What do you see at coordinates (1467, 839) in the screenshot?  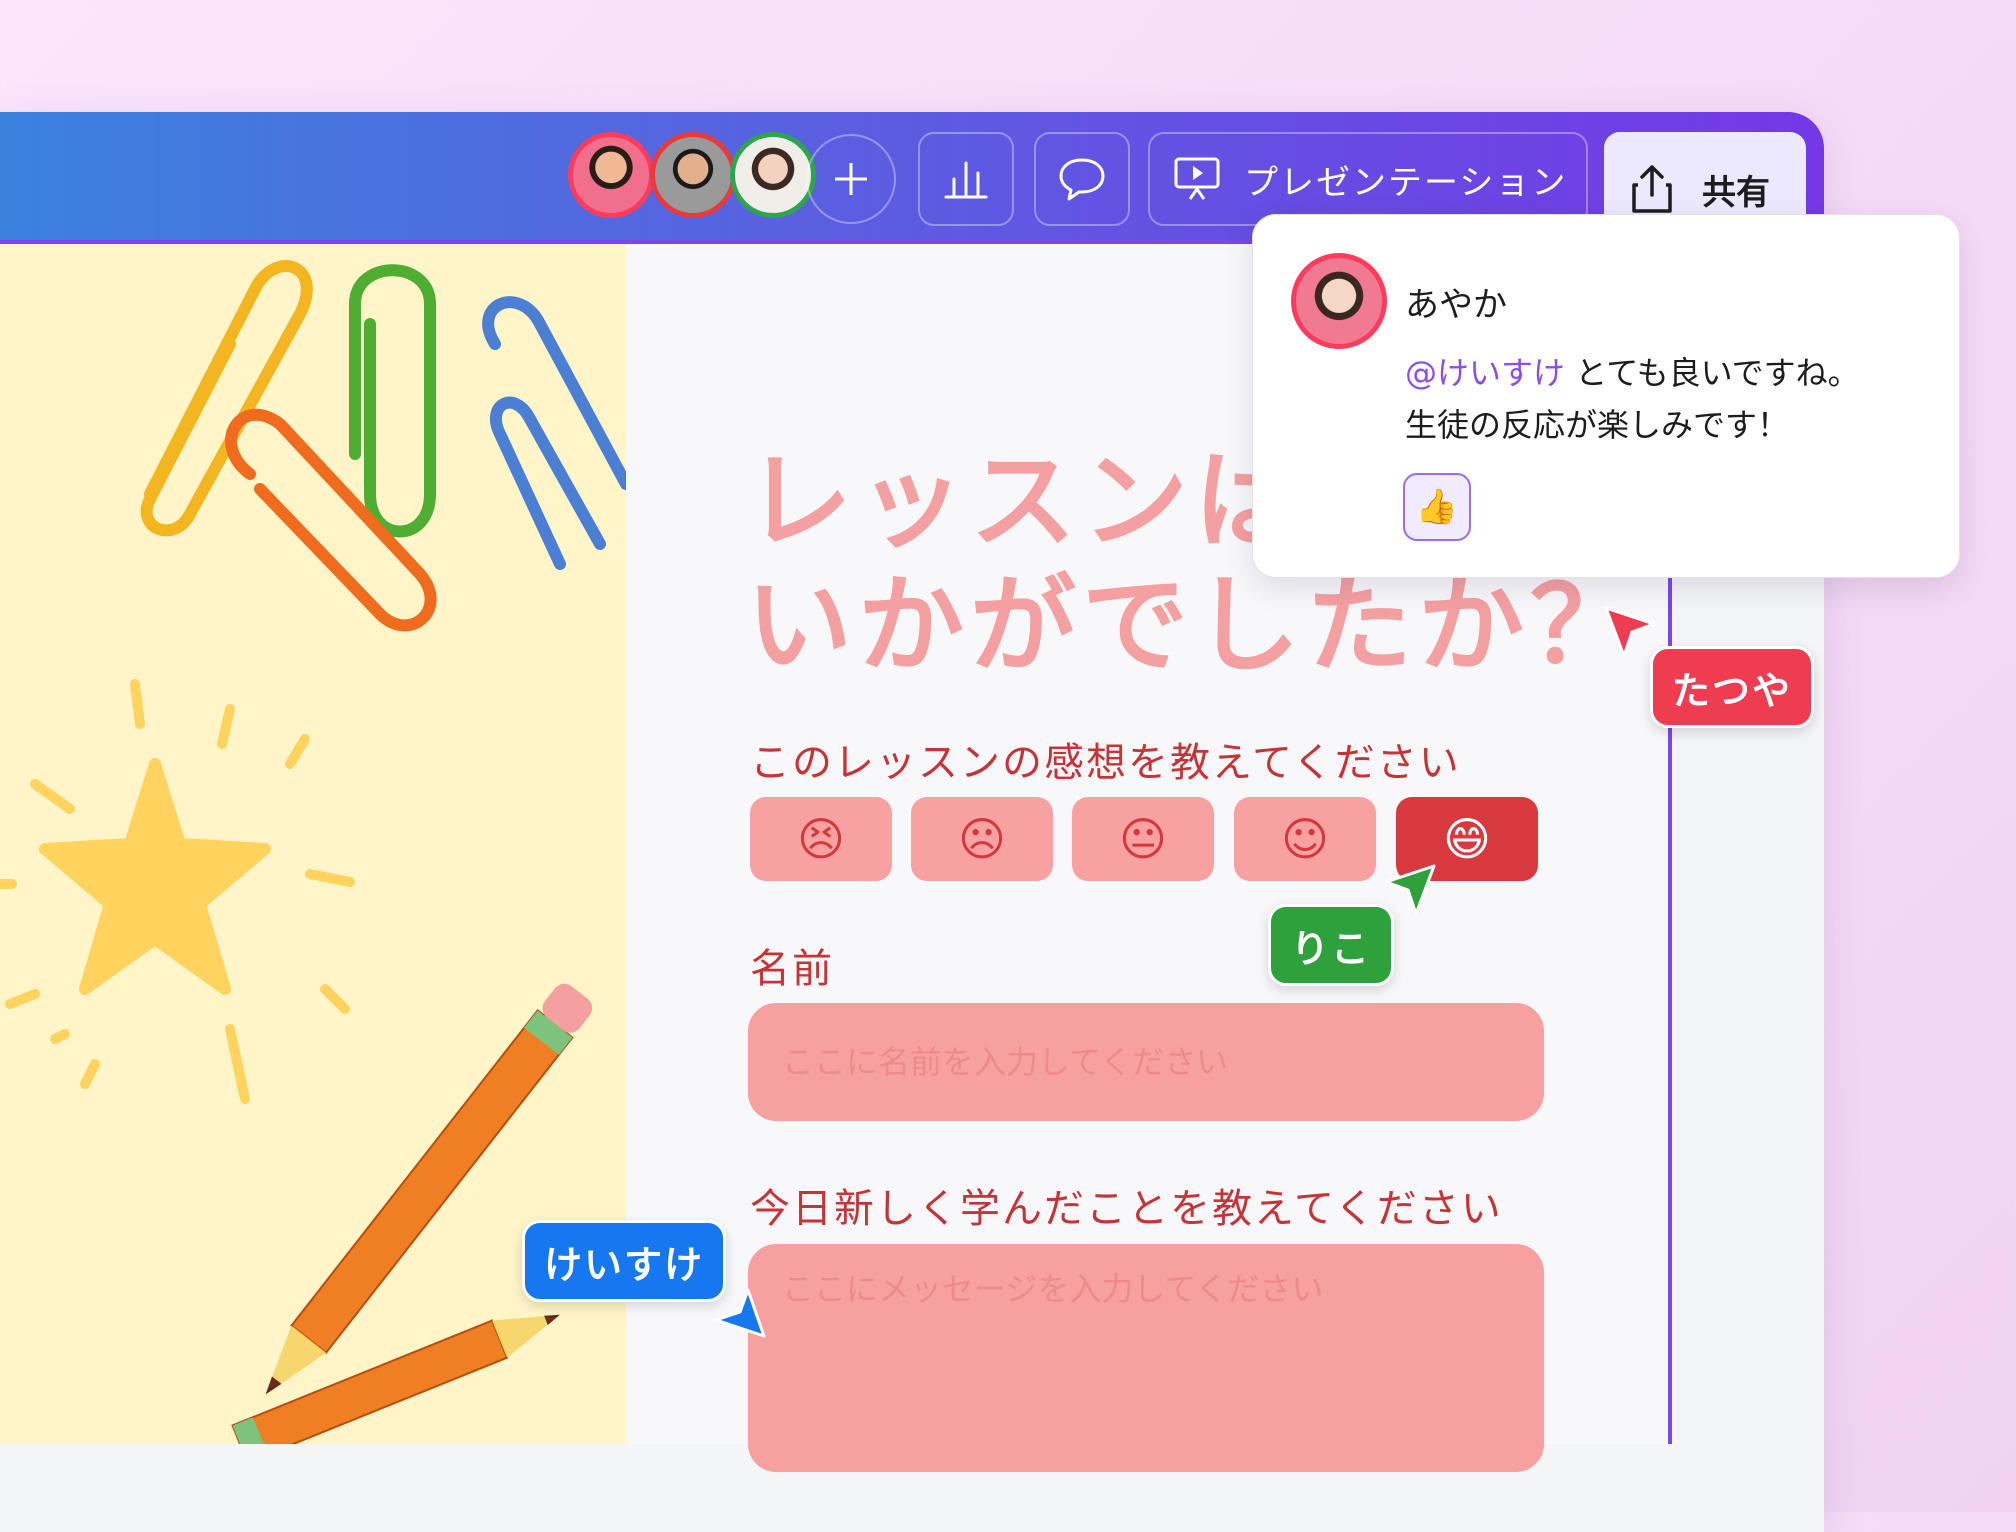 I see `grinning-face-icon: 😄` at bounding box center [1467, 839].